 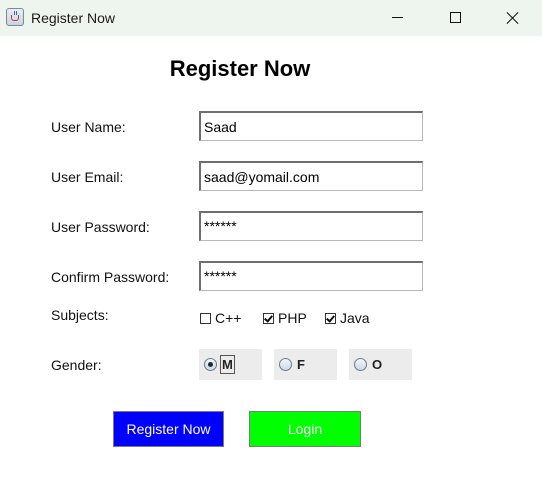 What do you see at coordinates (15, 17) in the screenshot?
I see `java-cup-icon` at bounding box center [15, 17].